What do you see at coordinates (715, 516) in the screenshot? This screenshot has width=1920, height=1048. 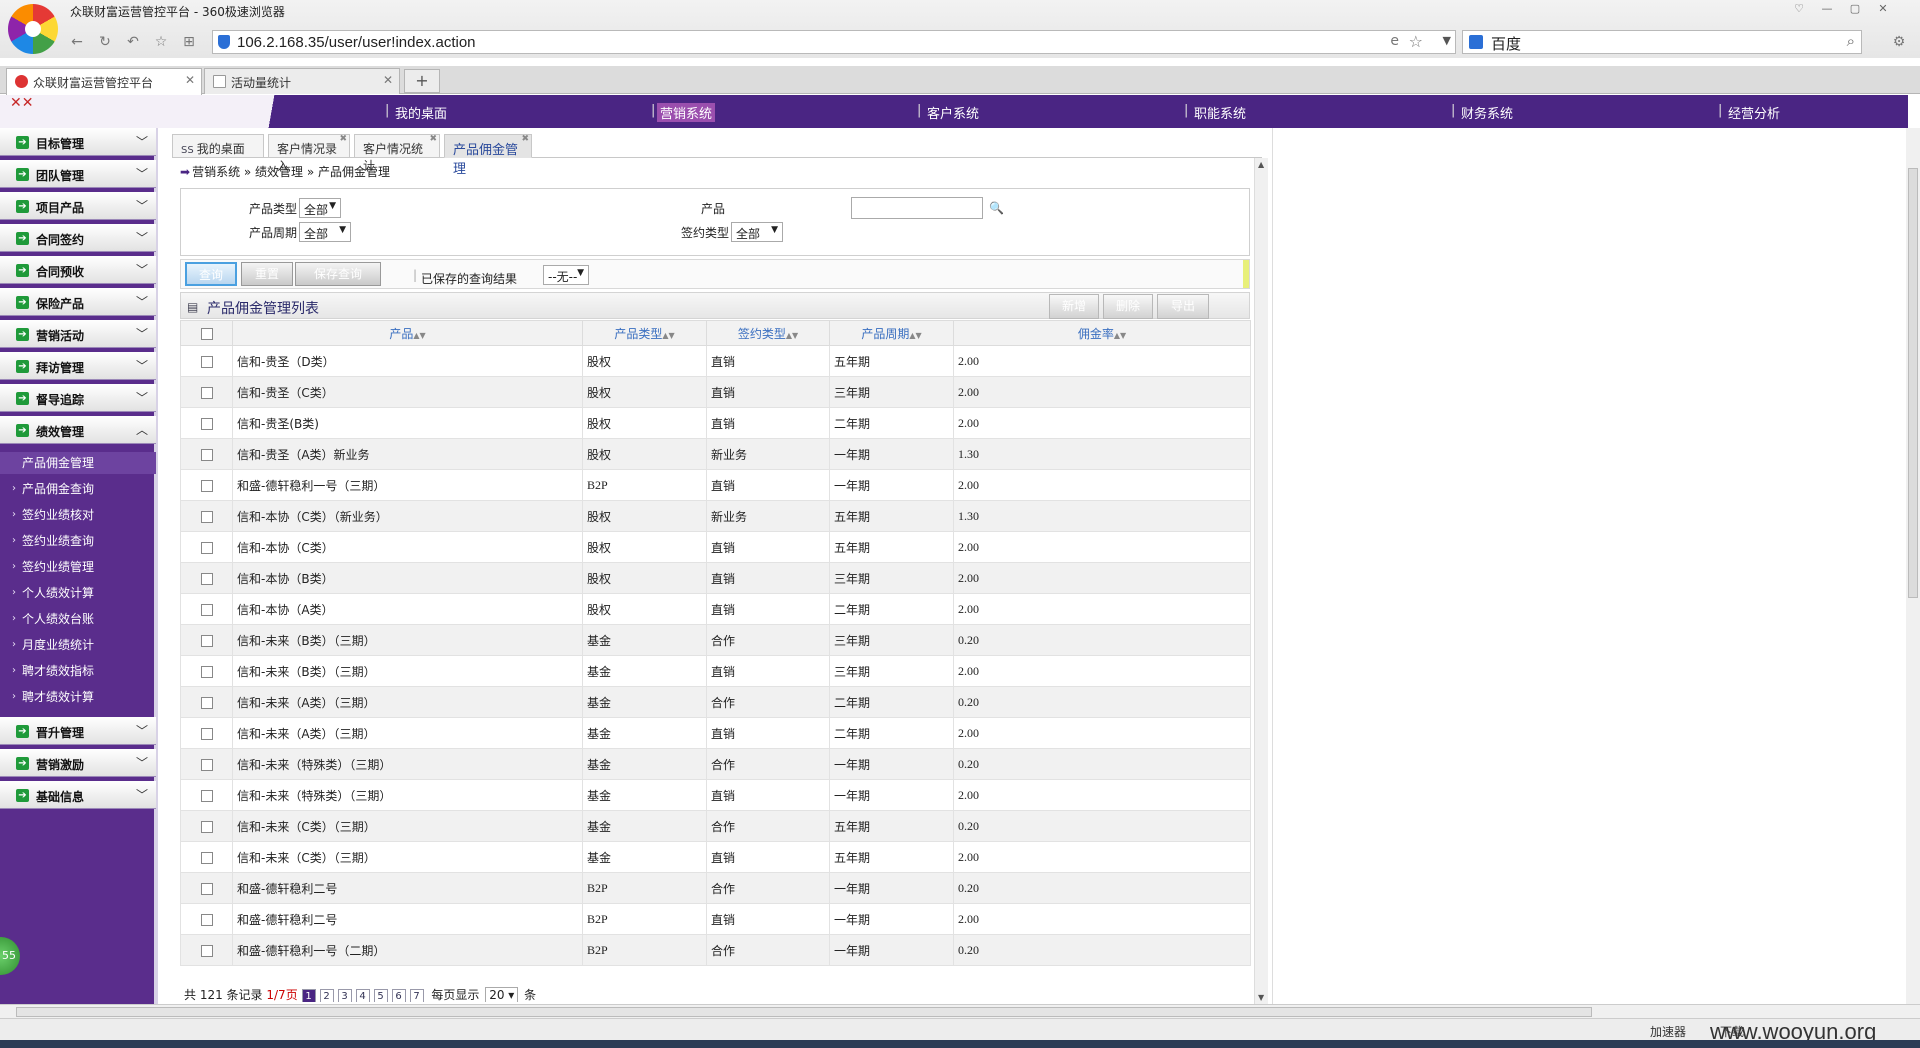 I see `table-row: 信和-本协（C类）（新业务） 股权 新业务 五年期 1.30` at bounding box center [715, 516].